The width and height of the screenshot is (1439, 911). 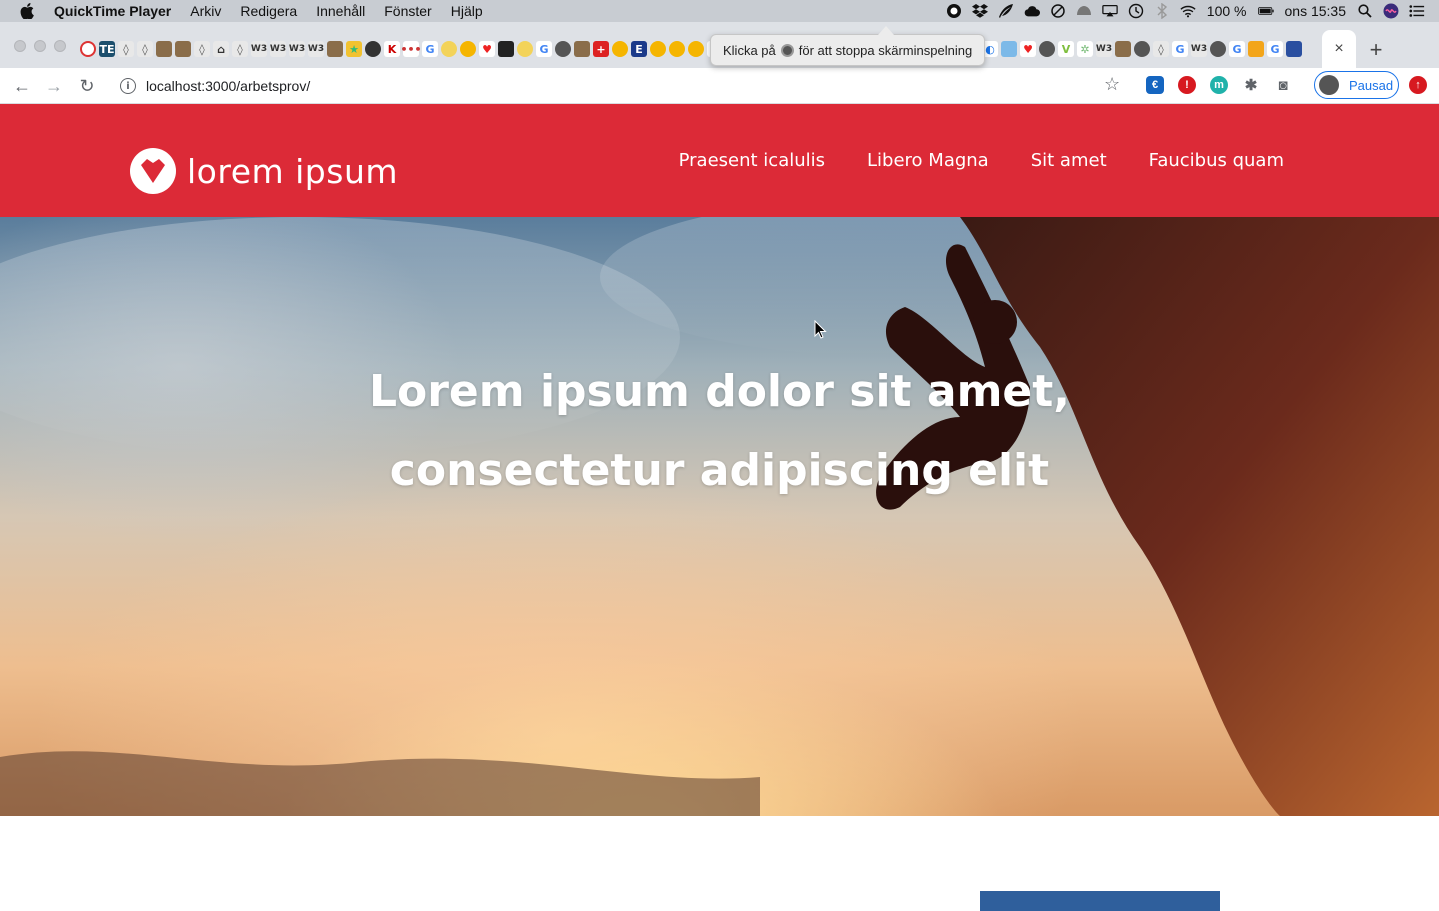 I want to click on bug-extension-icon: ✱, so click(x=1251, y=85).